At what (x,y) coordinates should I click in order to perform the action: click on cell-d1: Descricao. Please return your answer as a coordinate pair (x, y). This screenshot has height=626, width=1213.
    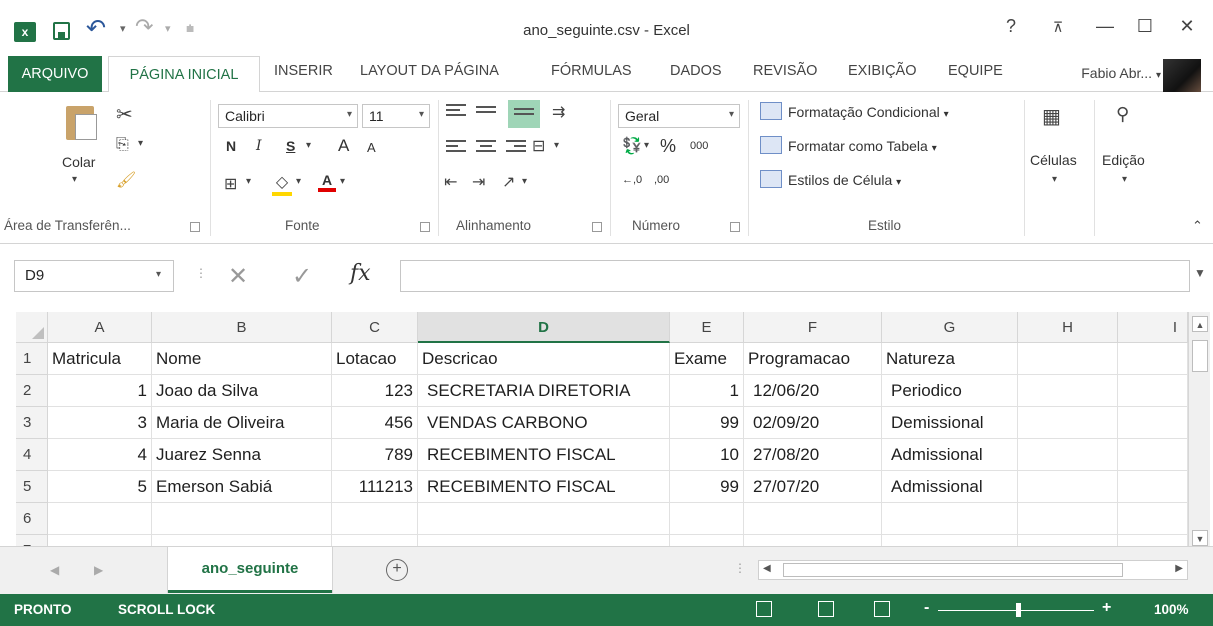
    Looking at the image, I should click on (544, 359).